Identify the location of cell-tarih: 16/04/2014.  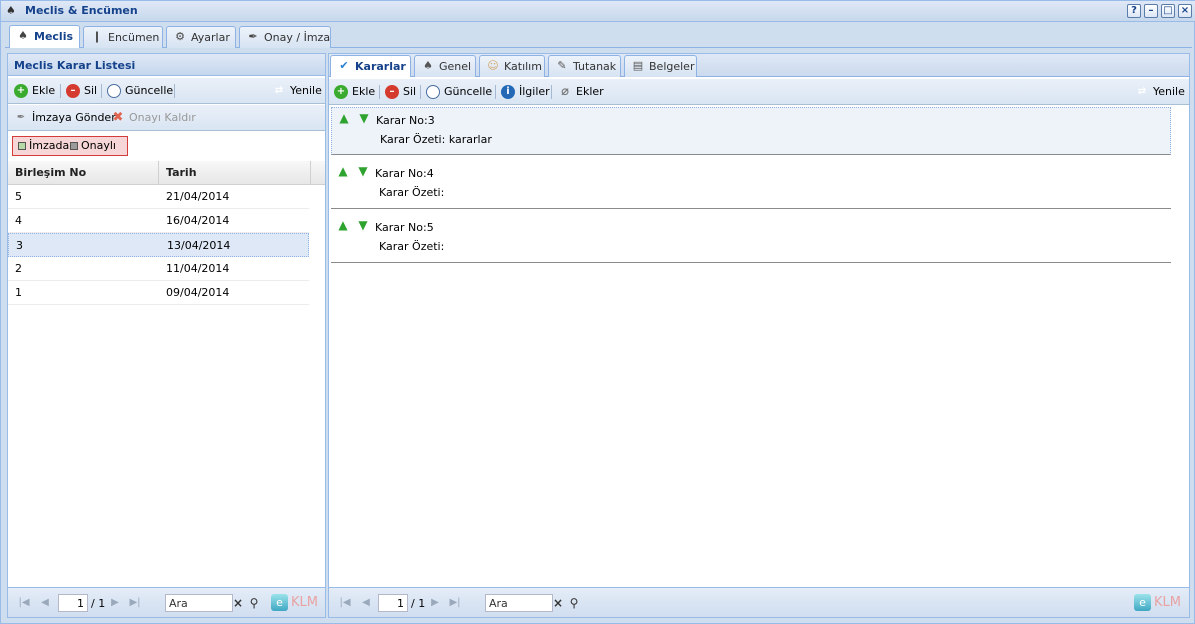
(198, 220).